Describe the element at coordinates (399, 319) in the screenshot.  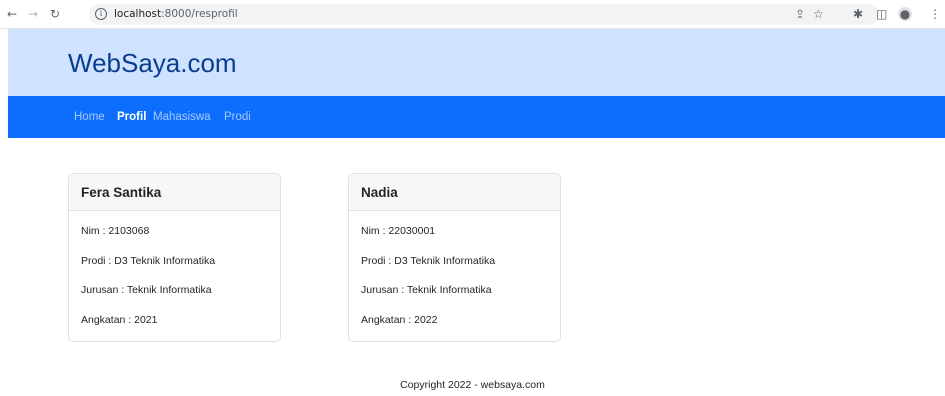
I see `angkatan-text: Angkatan : 2022` at that location.